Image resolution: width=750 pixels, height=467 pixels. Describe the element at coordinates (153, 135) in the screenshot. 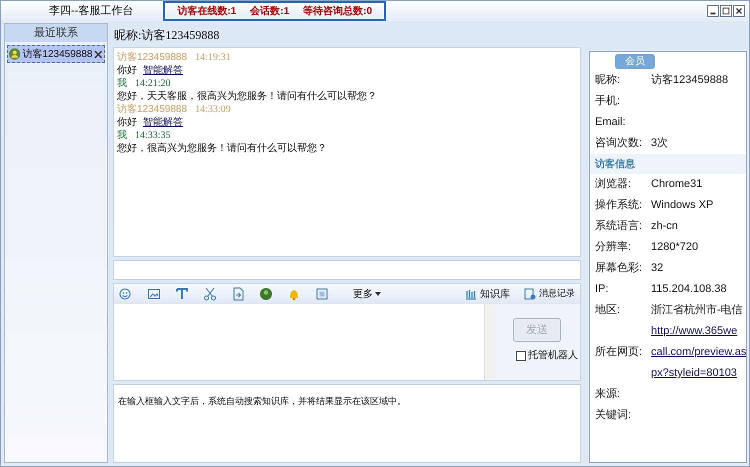

I see `message-time: 14:33:35` at that location.